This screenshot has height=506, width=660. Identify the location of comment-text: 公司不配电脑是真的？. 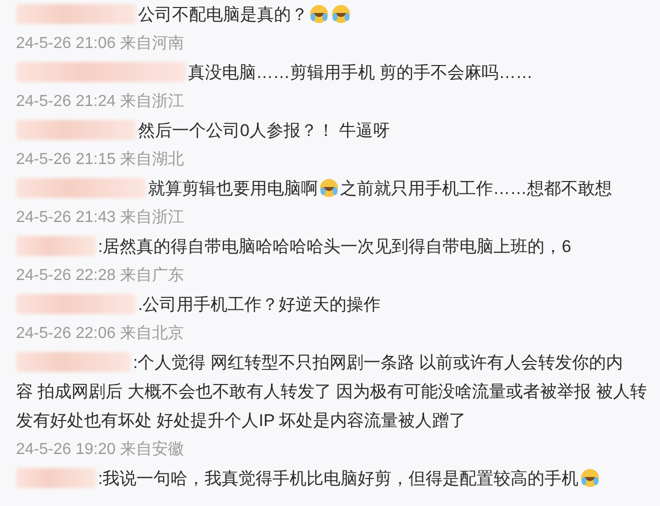
(223, 14).